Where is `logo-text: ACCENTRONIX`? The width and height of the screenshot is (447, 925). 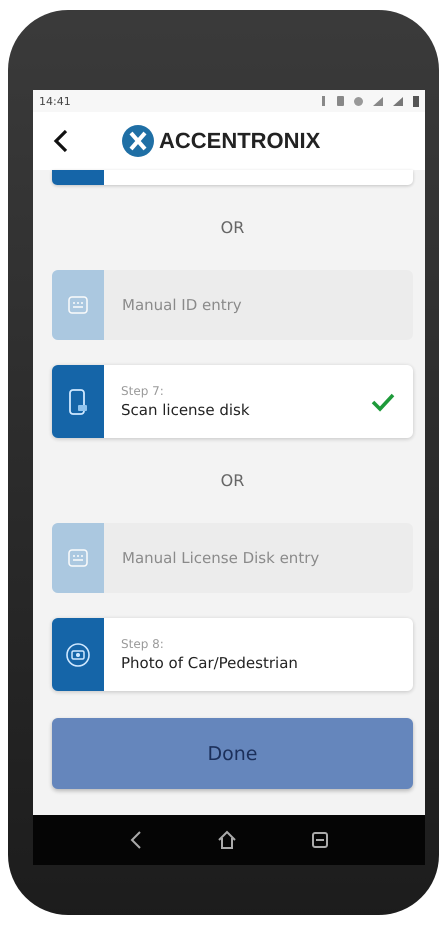 logo-text: ACCENTRONIX is located at coordinates (239, 141).